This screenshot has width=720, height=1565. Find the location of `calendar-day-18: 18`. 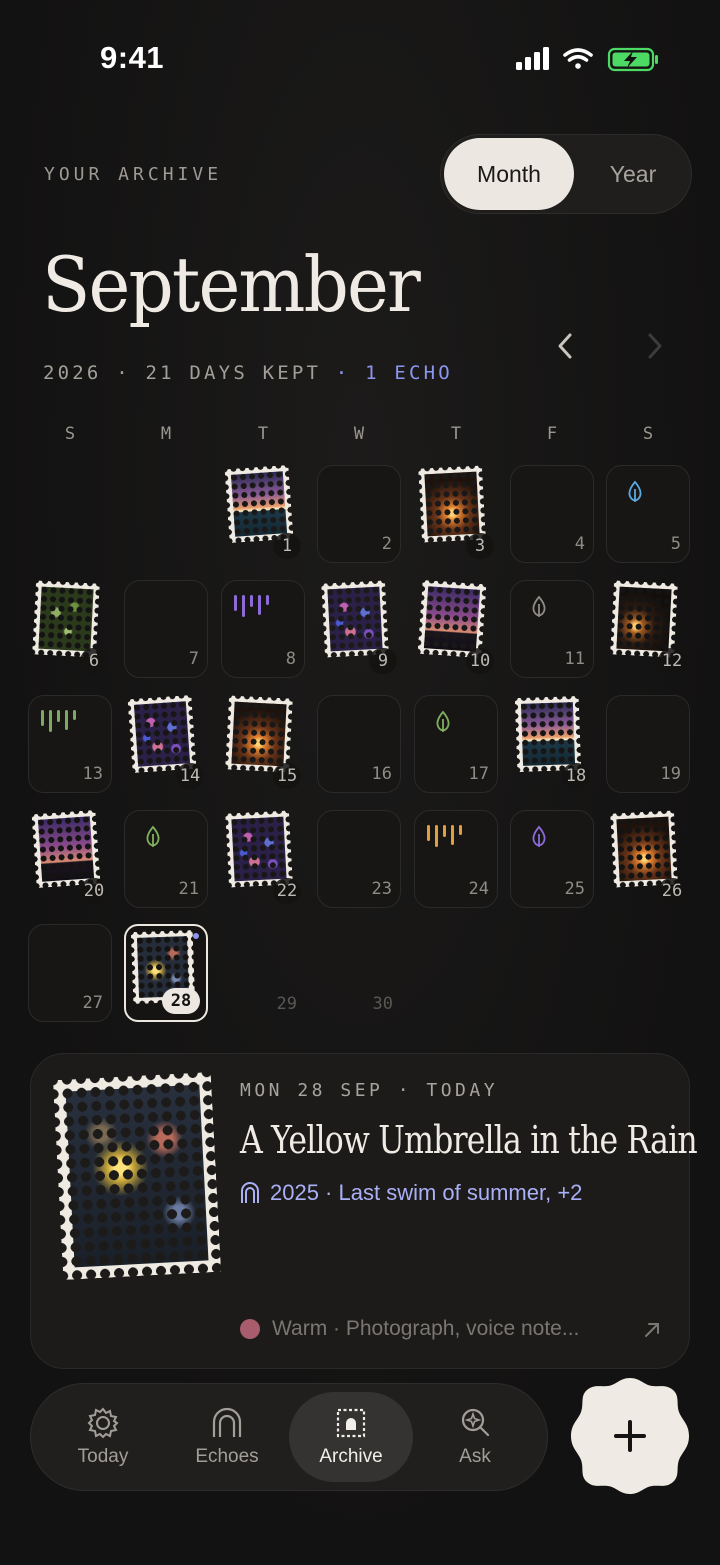

calendar-day-18: 18 is located at coordinates (552, 744).